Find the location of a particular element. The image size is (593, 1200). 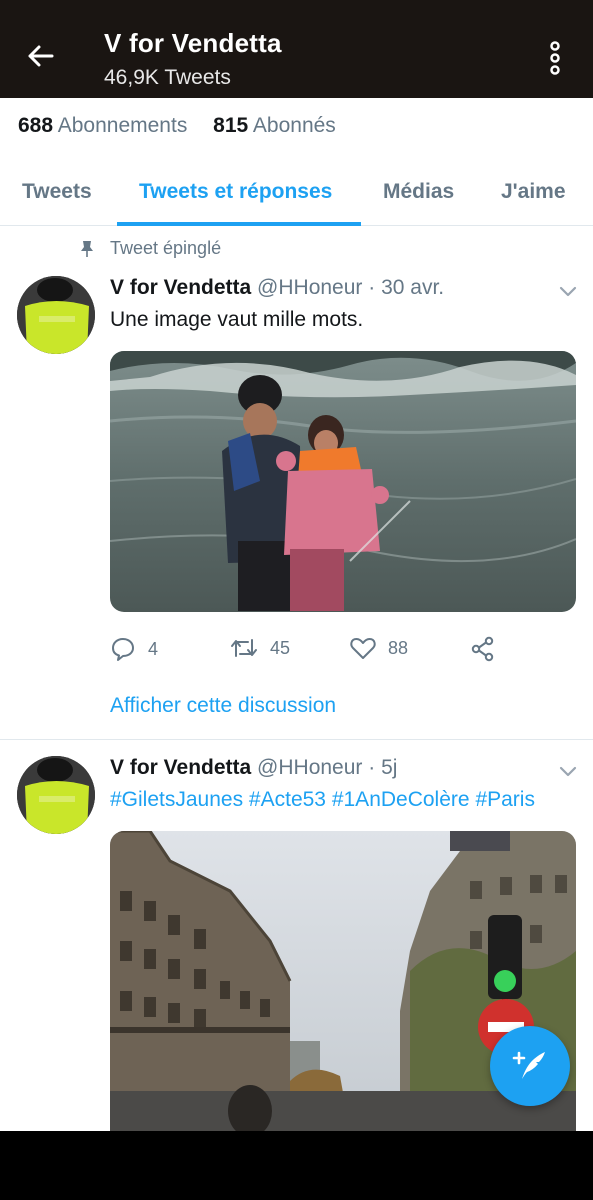

tab-likes: J'aime is located at coordinates (533, 192).